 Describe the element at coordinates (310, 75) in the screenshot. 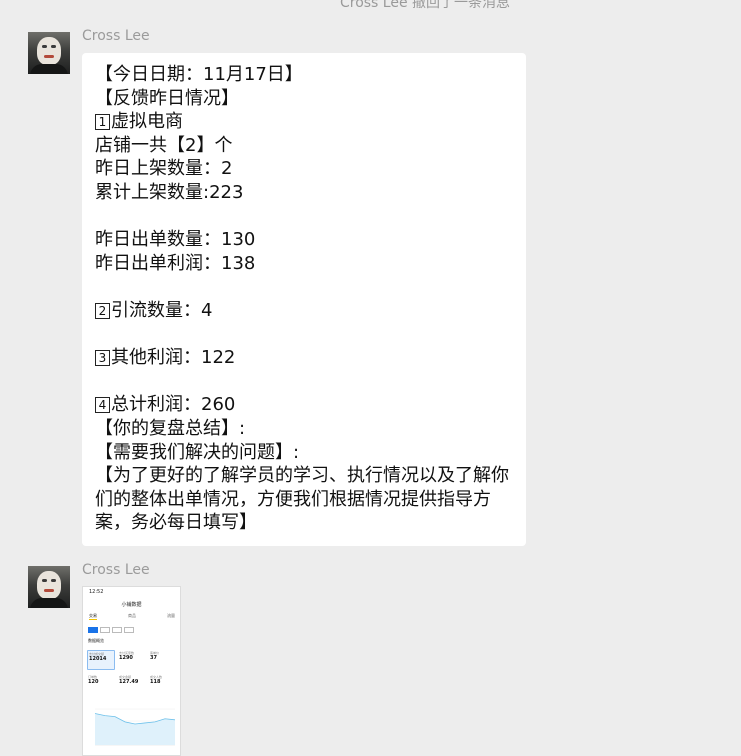

I see `message-line: 【今日日期：11月17日】` at that location.